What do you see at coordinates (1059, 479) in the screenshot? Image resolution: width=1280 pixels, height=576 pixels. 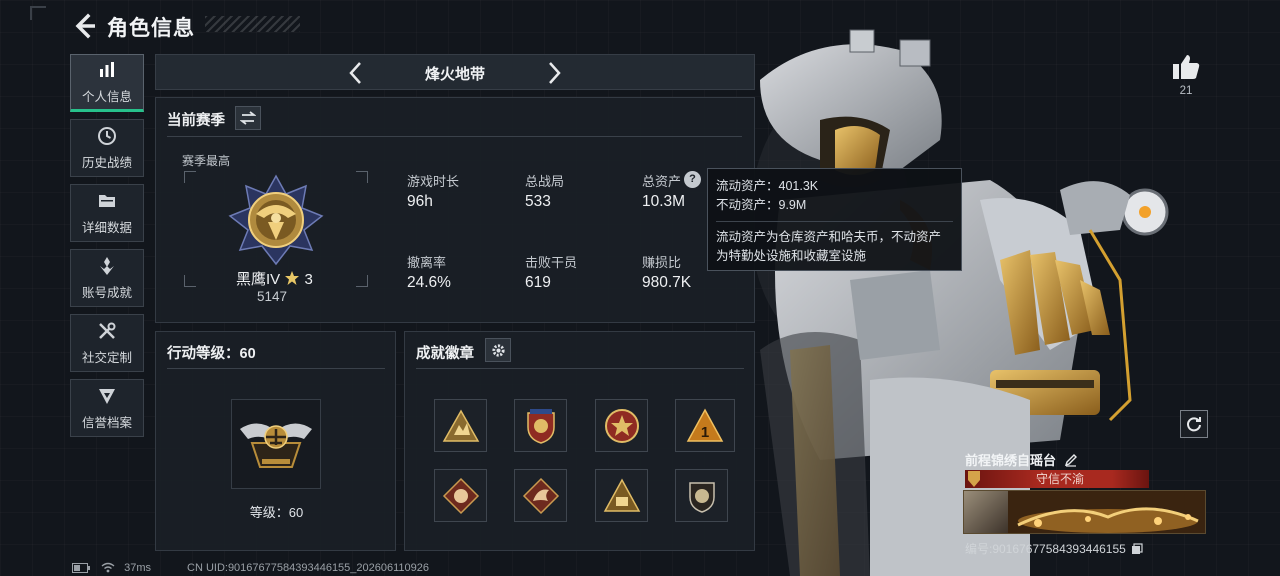 I see `card-tag: 守信不渝` at bounding box center [1059, 479].